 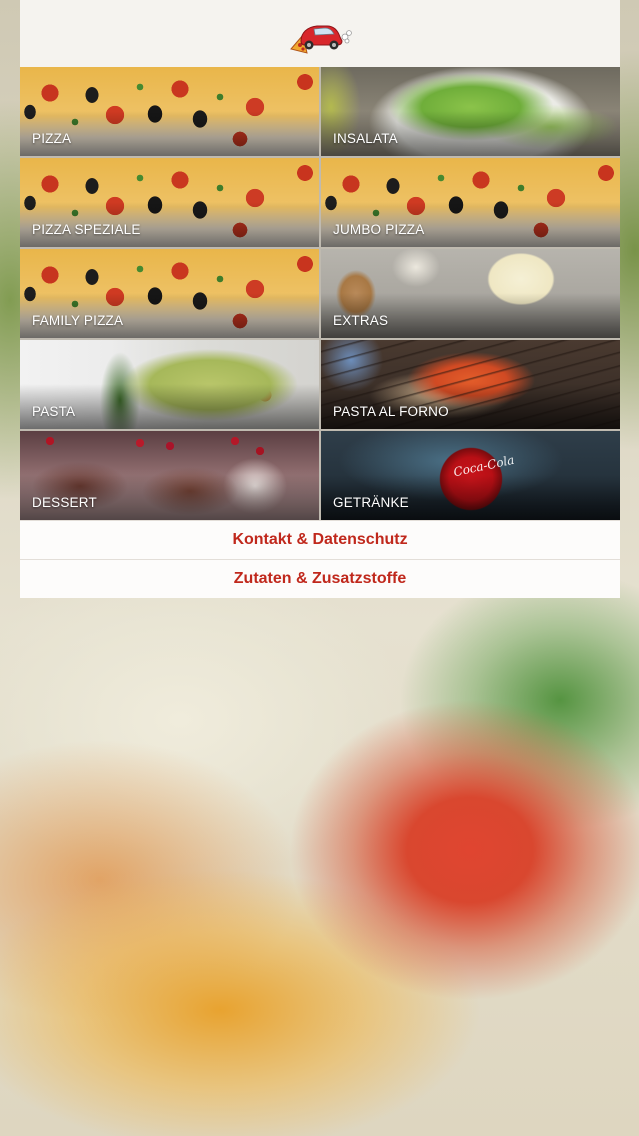 What do you see at coordinates (470, 384) in the screenshot?
I see `category-tile-pasta-al-forno: PASTA AL FORNO` at bounding box center [470, 384].